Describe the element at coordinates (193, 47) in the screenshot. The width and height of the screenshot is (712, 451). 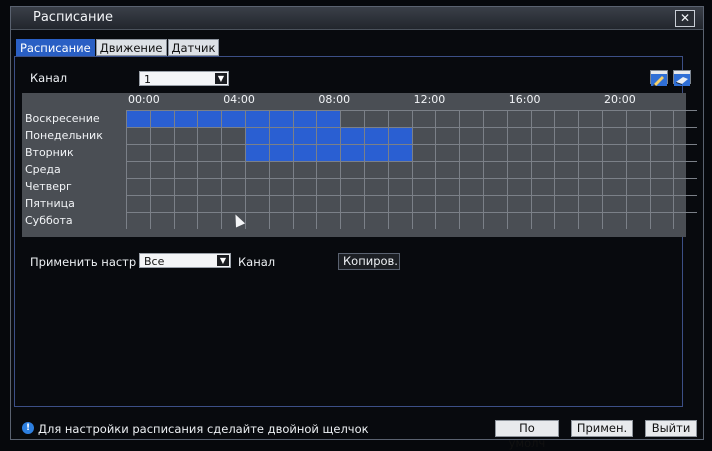
I see `tab-sensor: Датчик` at that location.